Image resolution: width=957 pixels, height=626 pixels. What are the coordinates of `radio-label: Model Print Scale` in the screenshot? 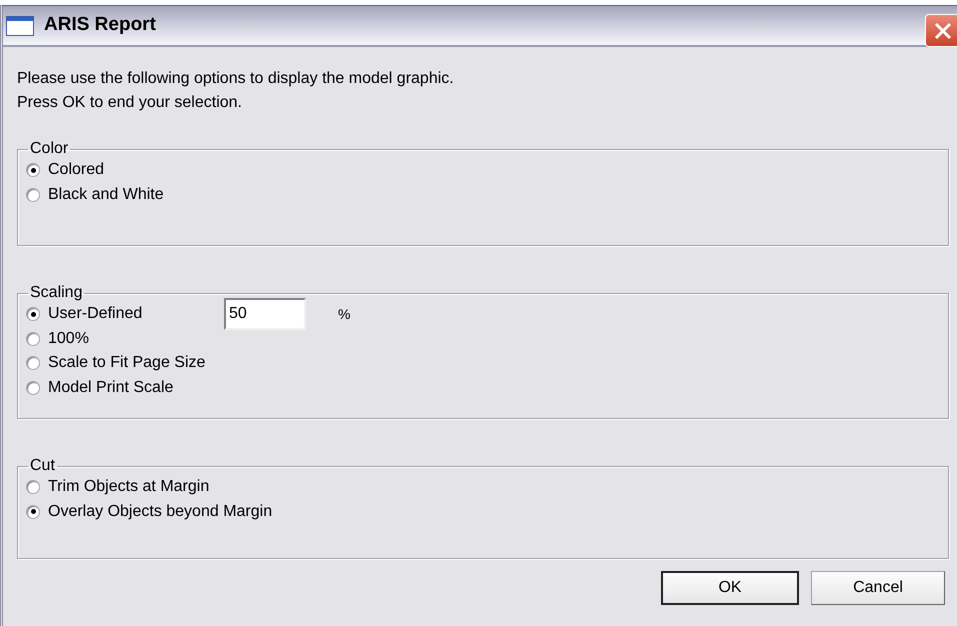 It's located at (111, 388).